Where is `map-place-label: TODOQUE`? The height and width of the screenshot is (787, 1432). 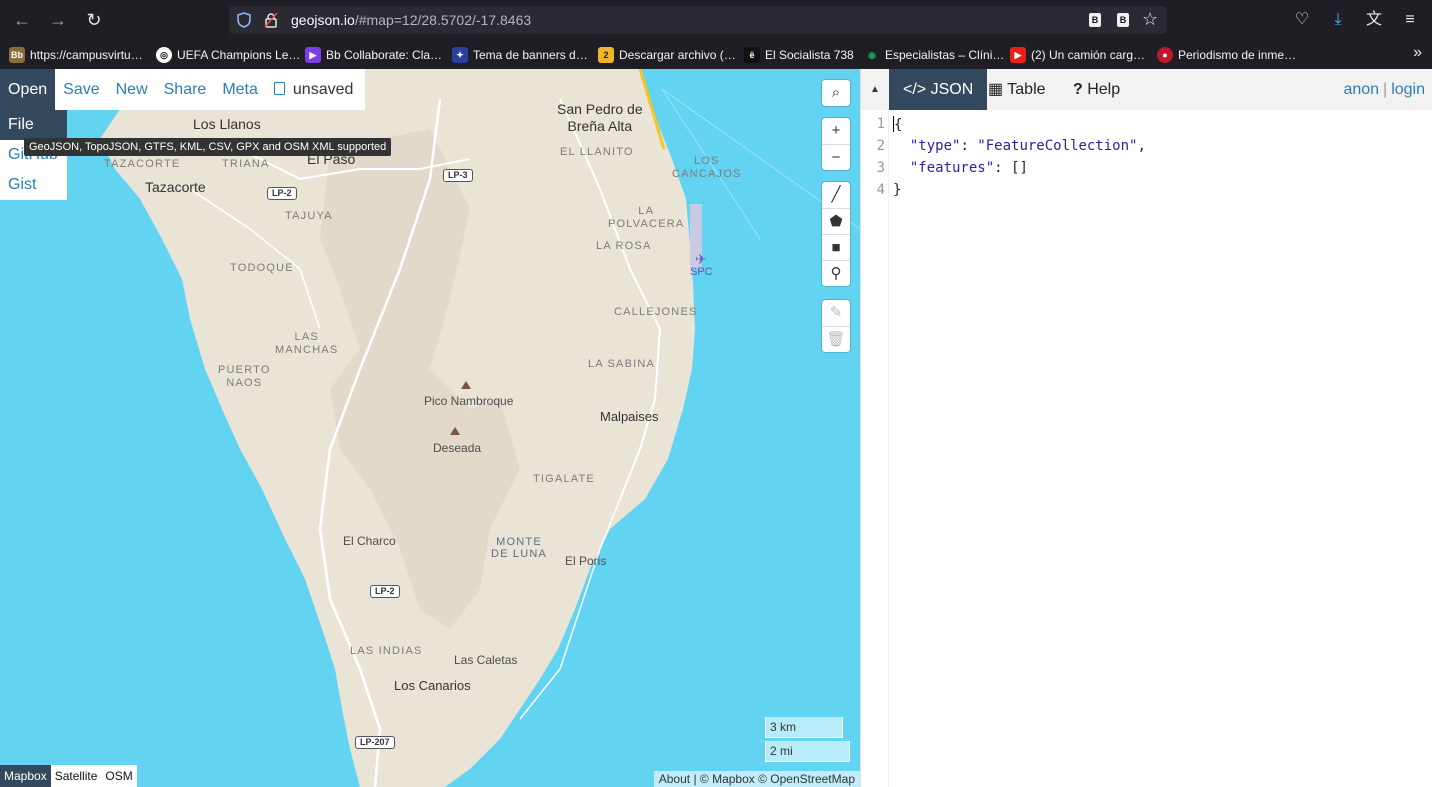 map-place-label: TODOQUE is located at coordinates (262, 268).